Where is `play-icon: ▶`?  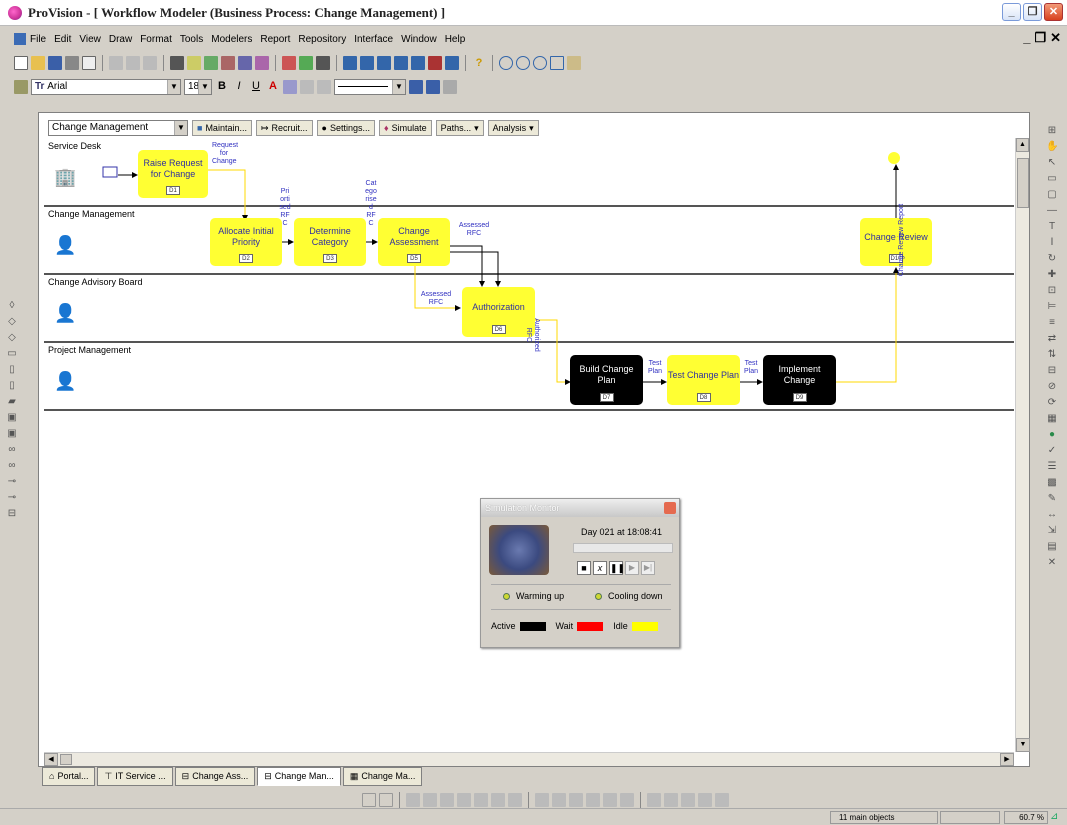
play-icon: ▶ is located at coordinates (632, 568).